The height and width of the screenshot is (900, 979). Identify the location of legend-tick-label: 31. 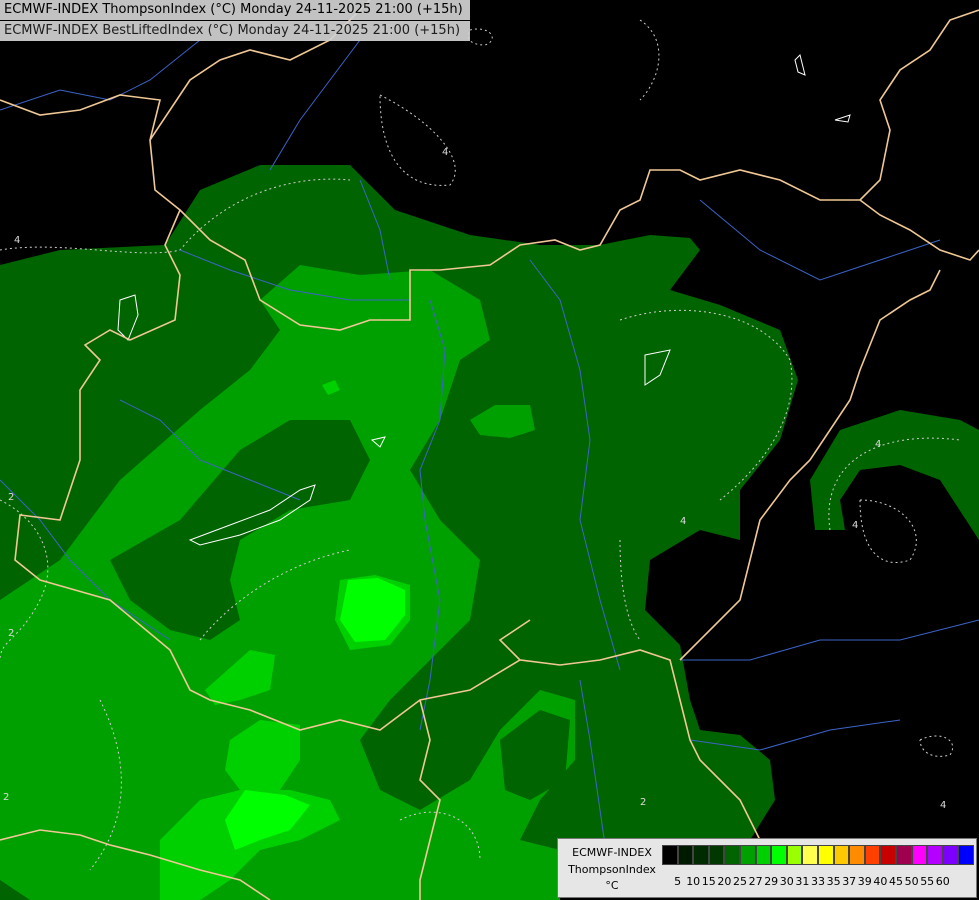
(802, 881).